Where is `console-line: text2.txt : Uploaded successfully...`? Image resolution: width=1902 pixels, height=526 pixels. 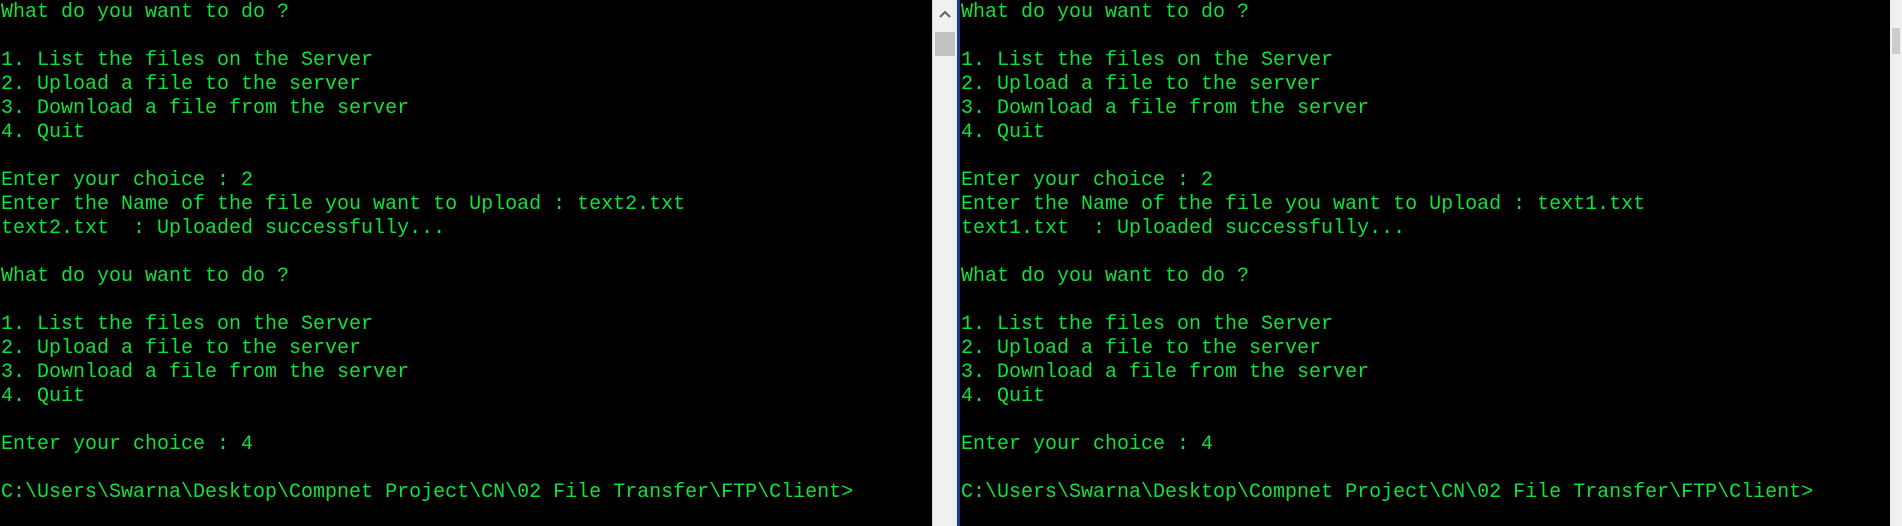
console-line: text2.txt : Uploaded successfully... is located at coordinates (223, 228).